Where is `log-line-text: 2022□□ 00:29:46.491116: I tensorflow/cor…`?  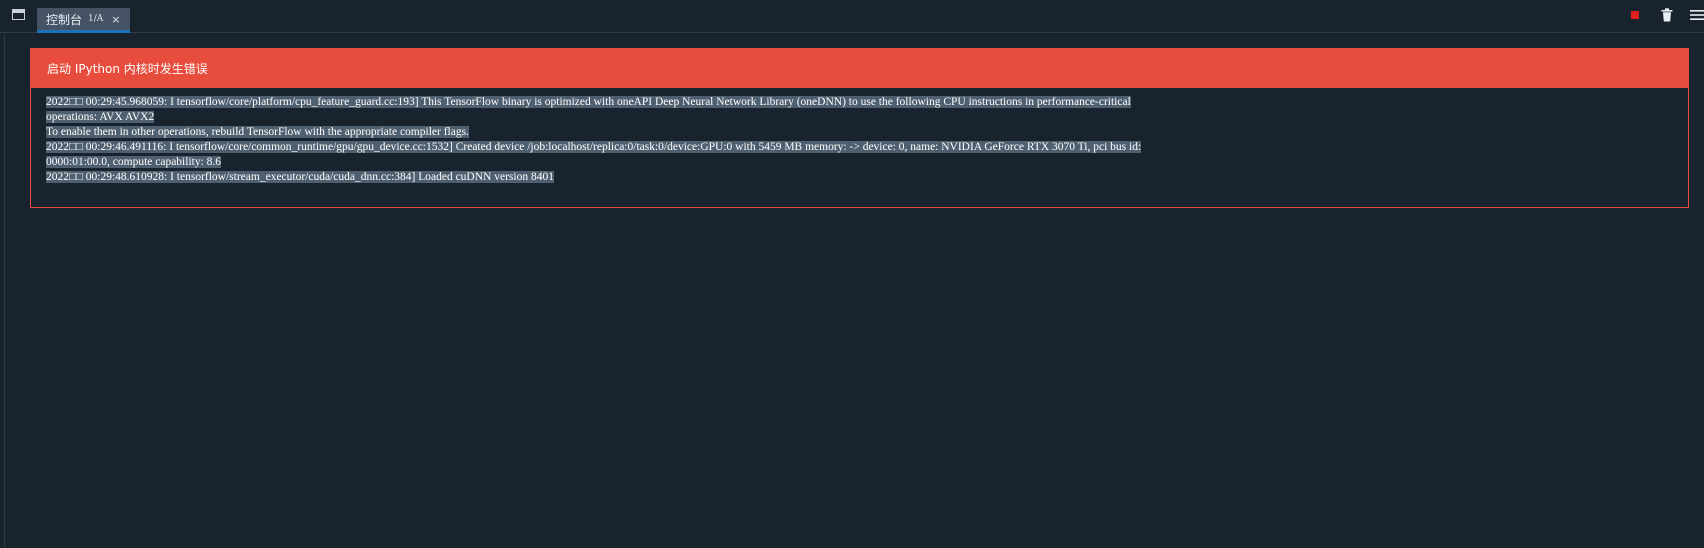 log-line-text: 2022□□ 00:29:46.491116: I tensorflow/cor… is located at coordinates (594, 147).